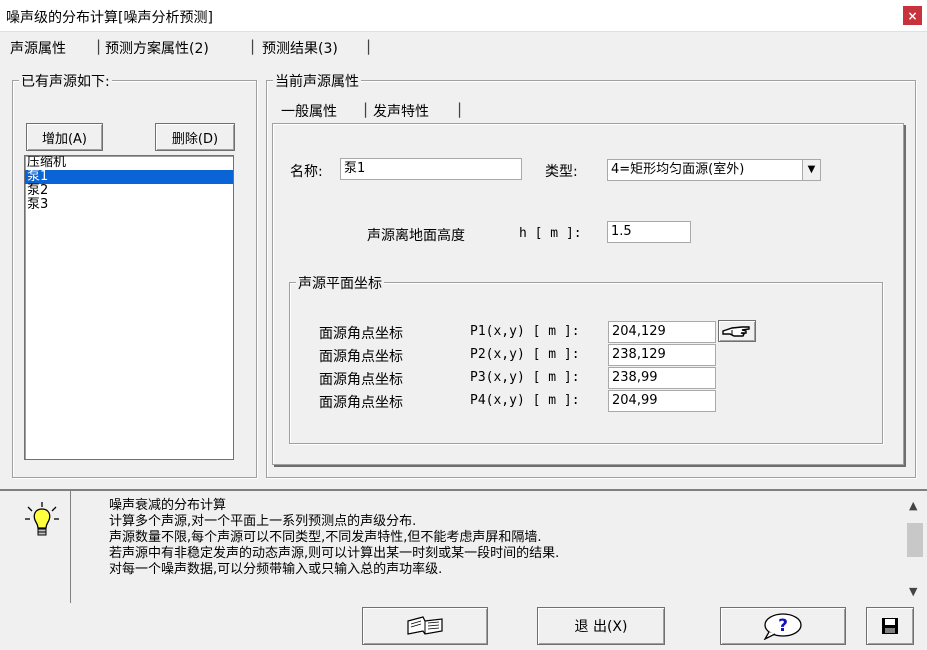 The image size is (927, 650). I want to click on bottom-button-bar: 退 出(X) ?, so click(463, 626).